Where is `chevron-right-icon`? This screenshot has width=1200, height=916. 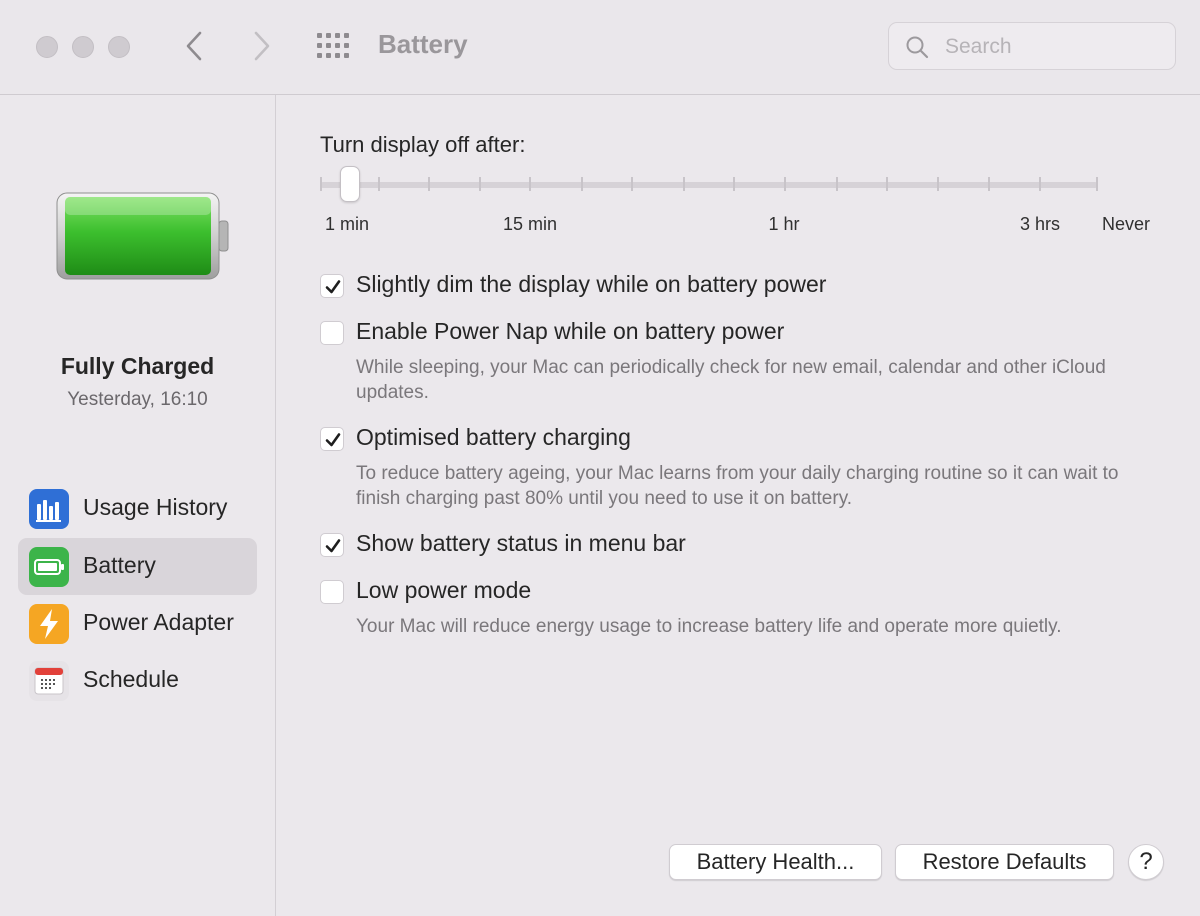
chevron-right-icon is located at coordinates (262, 46).